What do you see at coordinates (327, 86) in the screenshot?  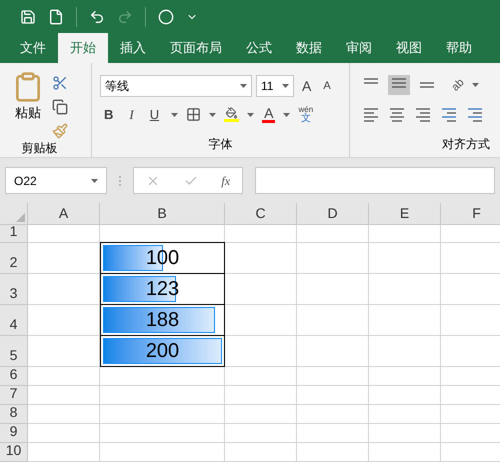 I see `shrink-font-button: A` at bounding box center [327, 86].